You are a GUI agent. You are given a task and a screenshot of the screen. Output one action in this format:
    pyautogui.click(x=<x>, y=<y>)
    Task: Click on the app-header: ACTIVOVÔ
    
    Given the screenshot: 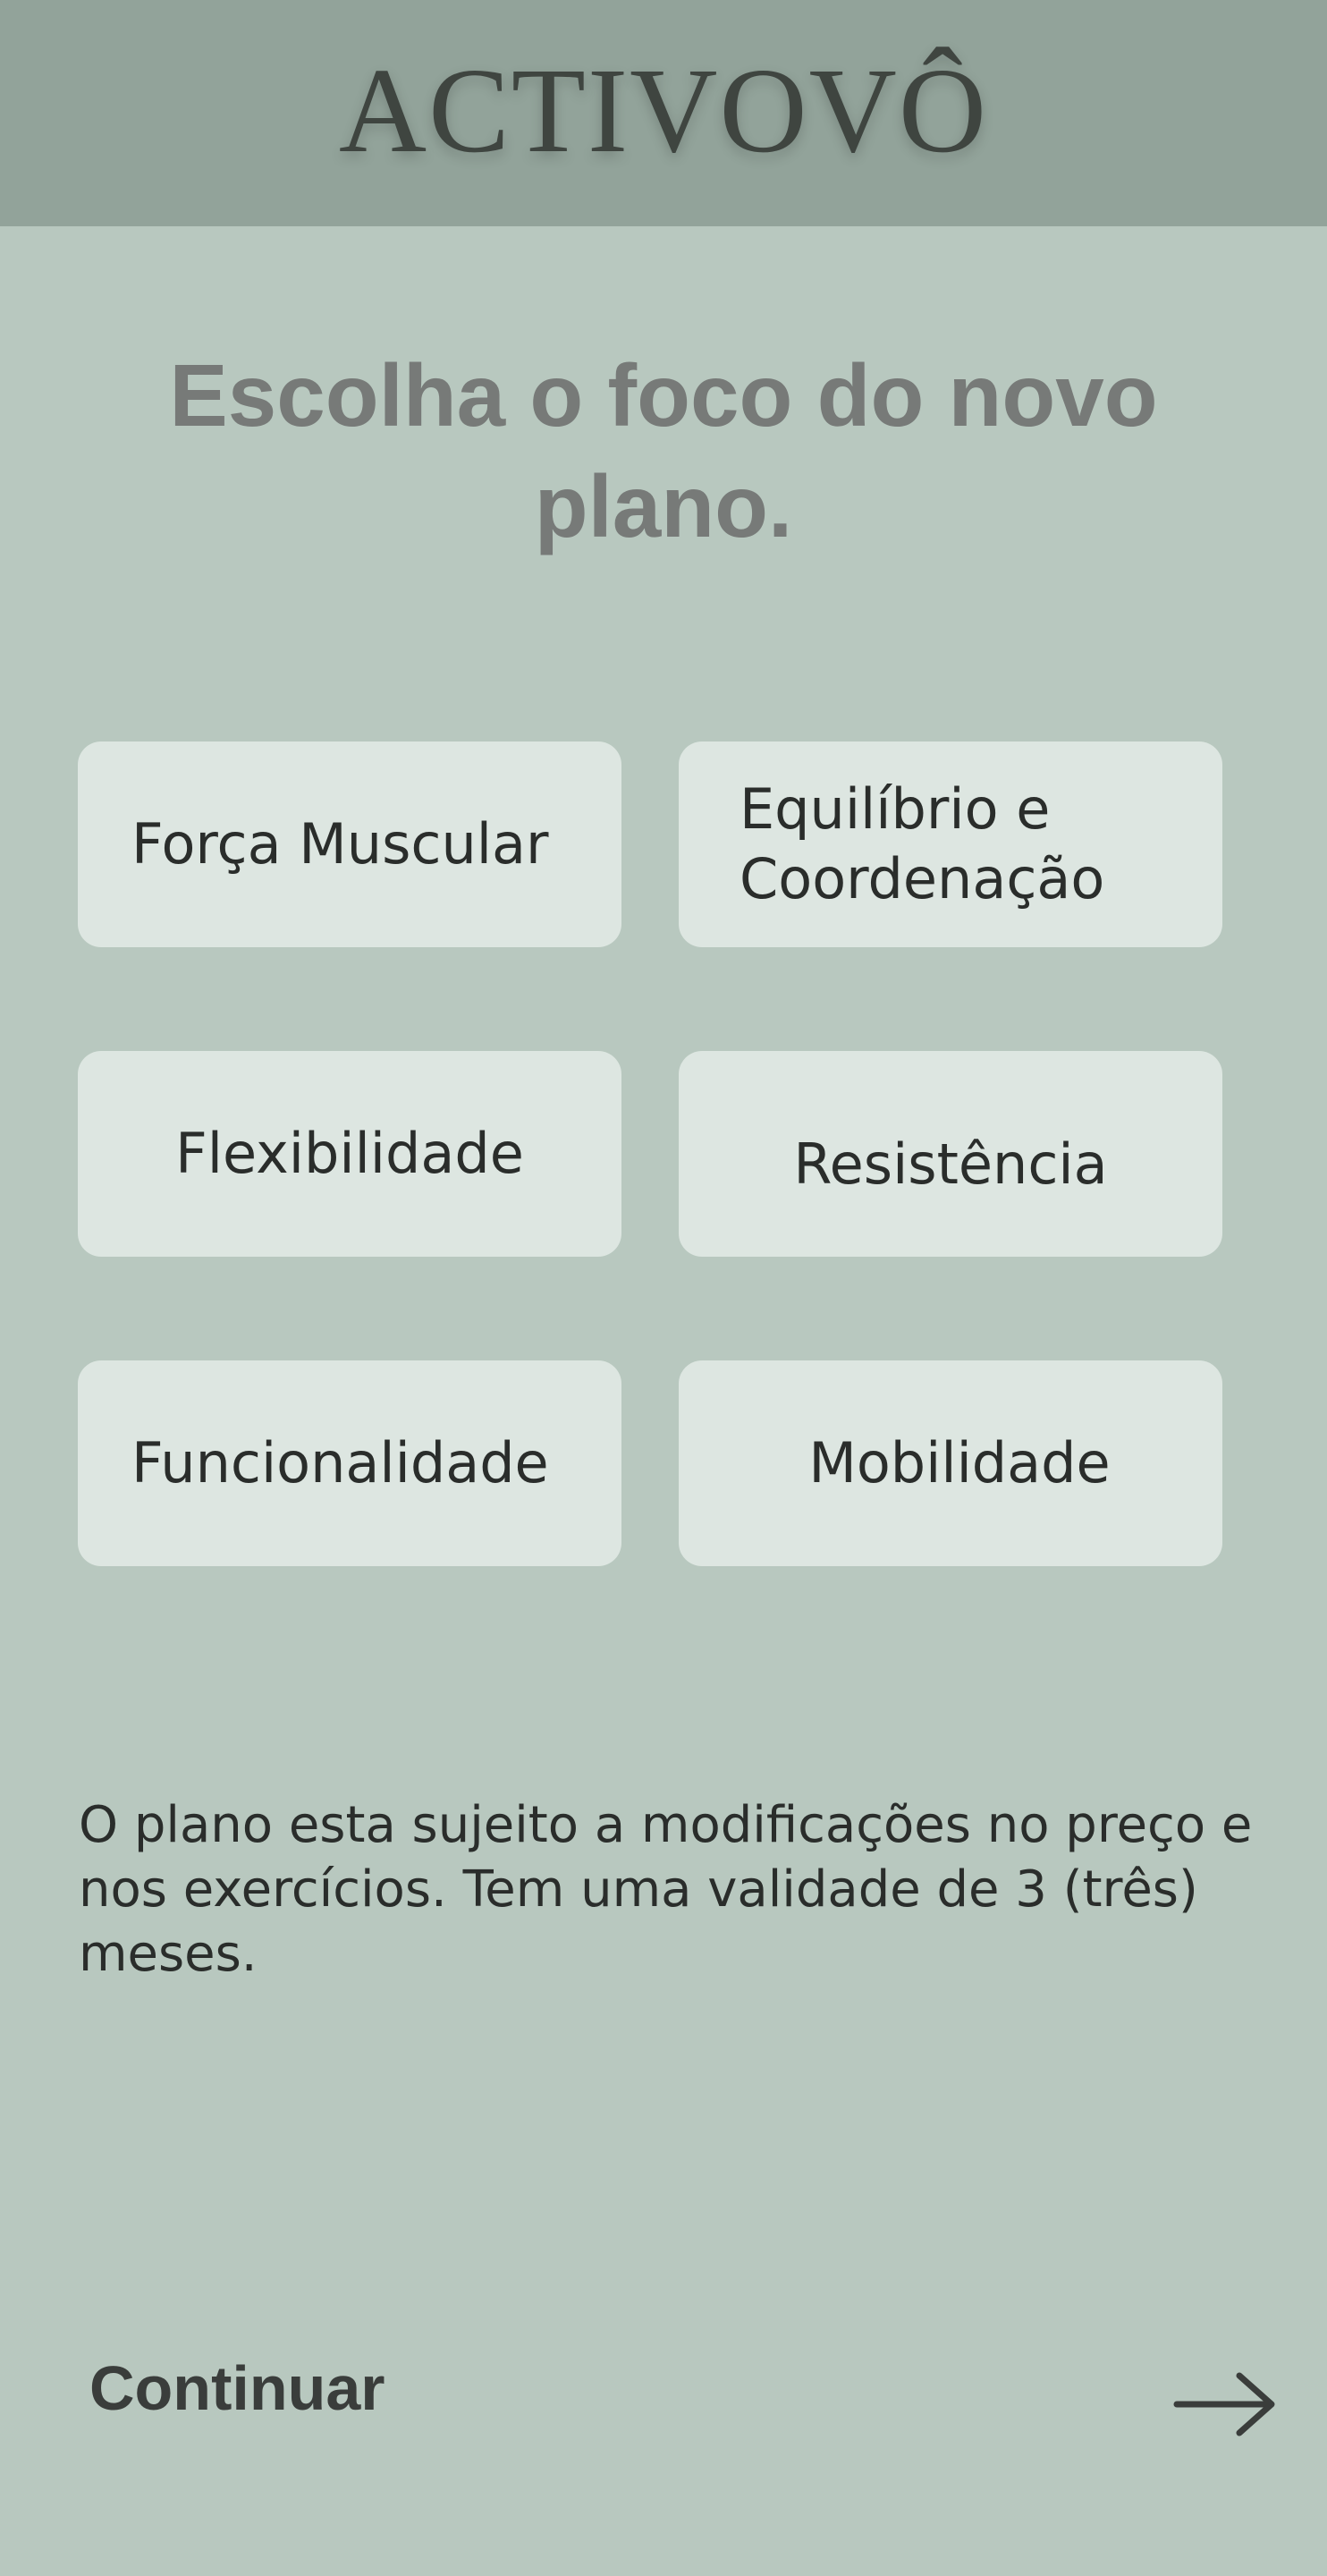 What is the action you would take?
    pyautogui.click(x=663, y=113)
    